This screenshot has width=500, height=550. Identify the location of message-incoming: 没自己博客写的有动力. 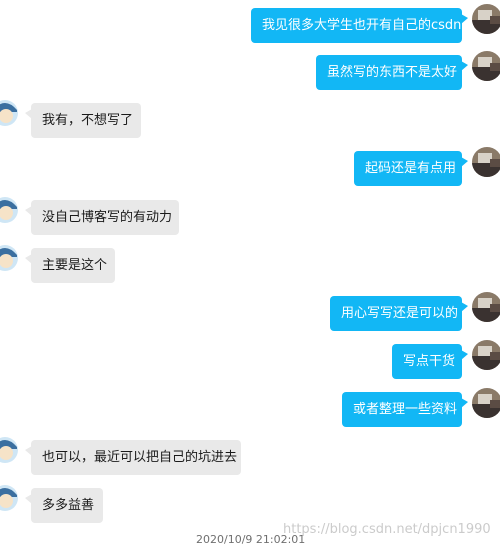
(102, 217).